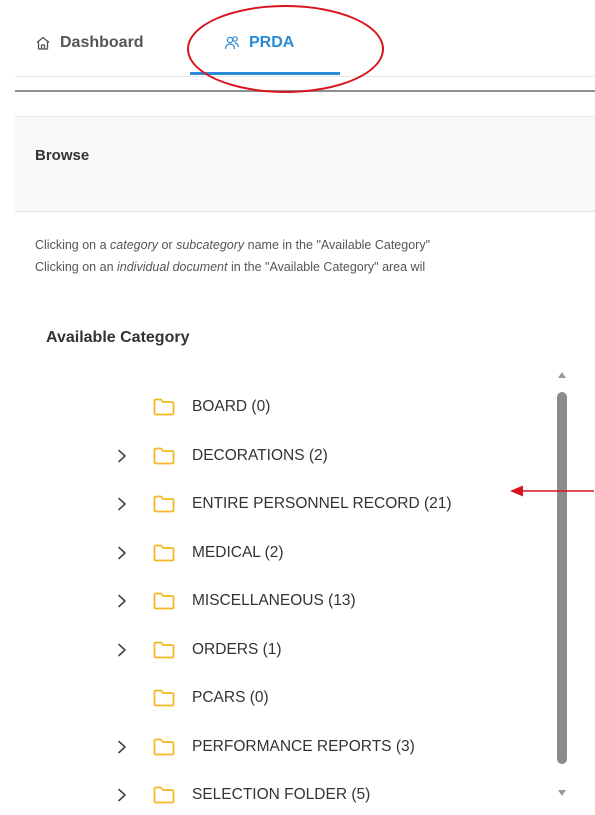 The image size is (595, 815). What do you see at coordinates (303, 747) in the screenshot?
I see `category-label: PERFORMANCE REPORTS (3)` at bounding box center [303, 747].